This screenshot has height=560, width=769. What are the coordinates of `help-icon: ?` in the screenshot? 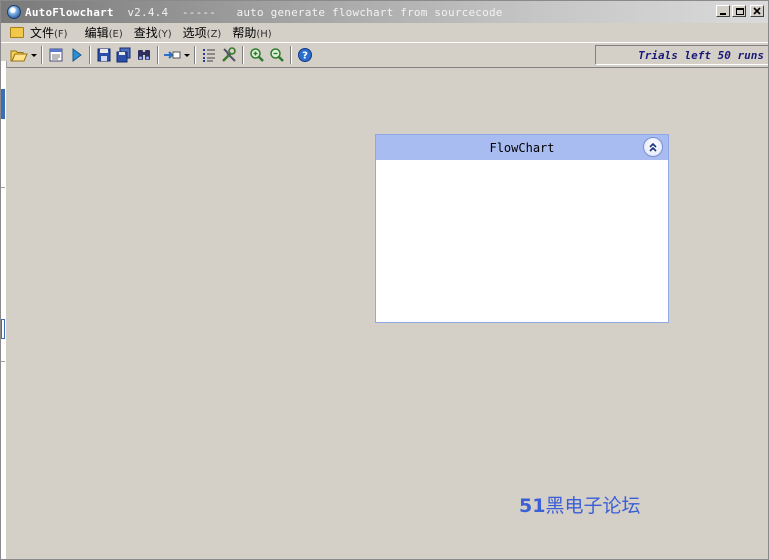 It's located at (305, 55).